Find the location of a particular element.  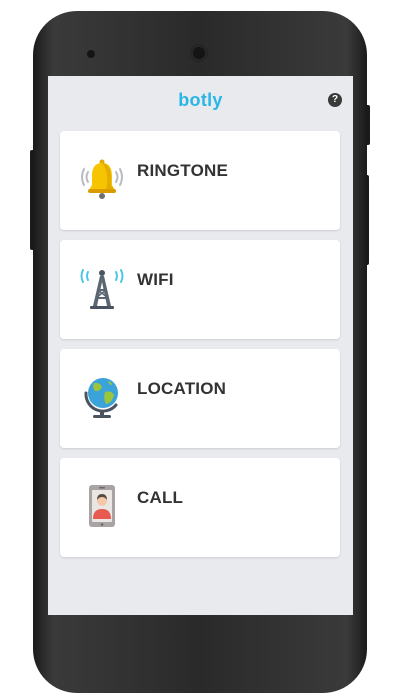

menu-item-call: CALL is located at coordinates (200, 507).